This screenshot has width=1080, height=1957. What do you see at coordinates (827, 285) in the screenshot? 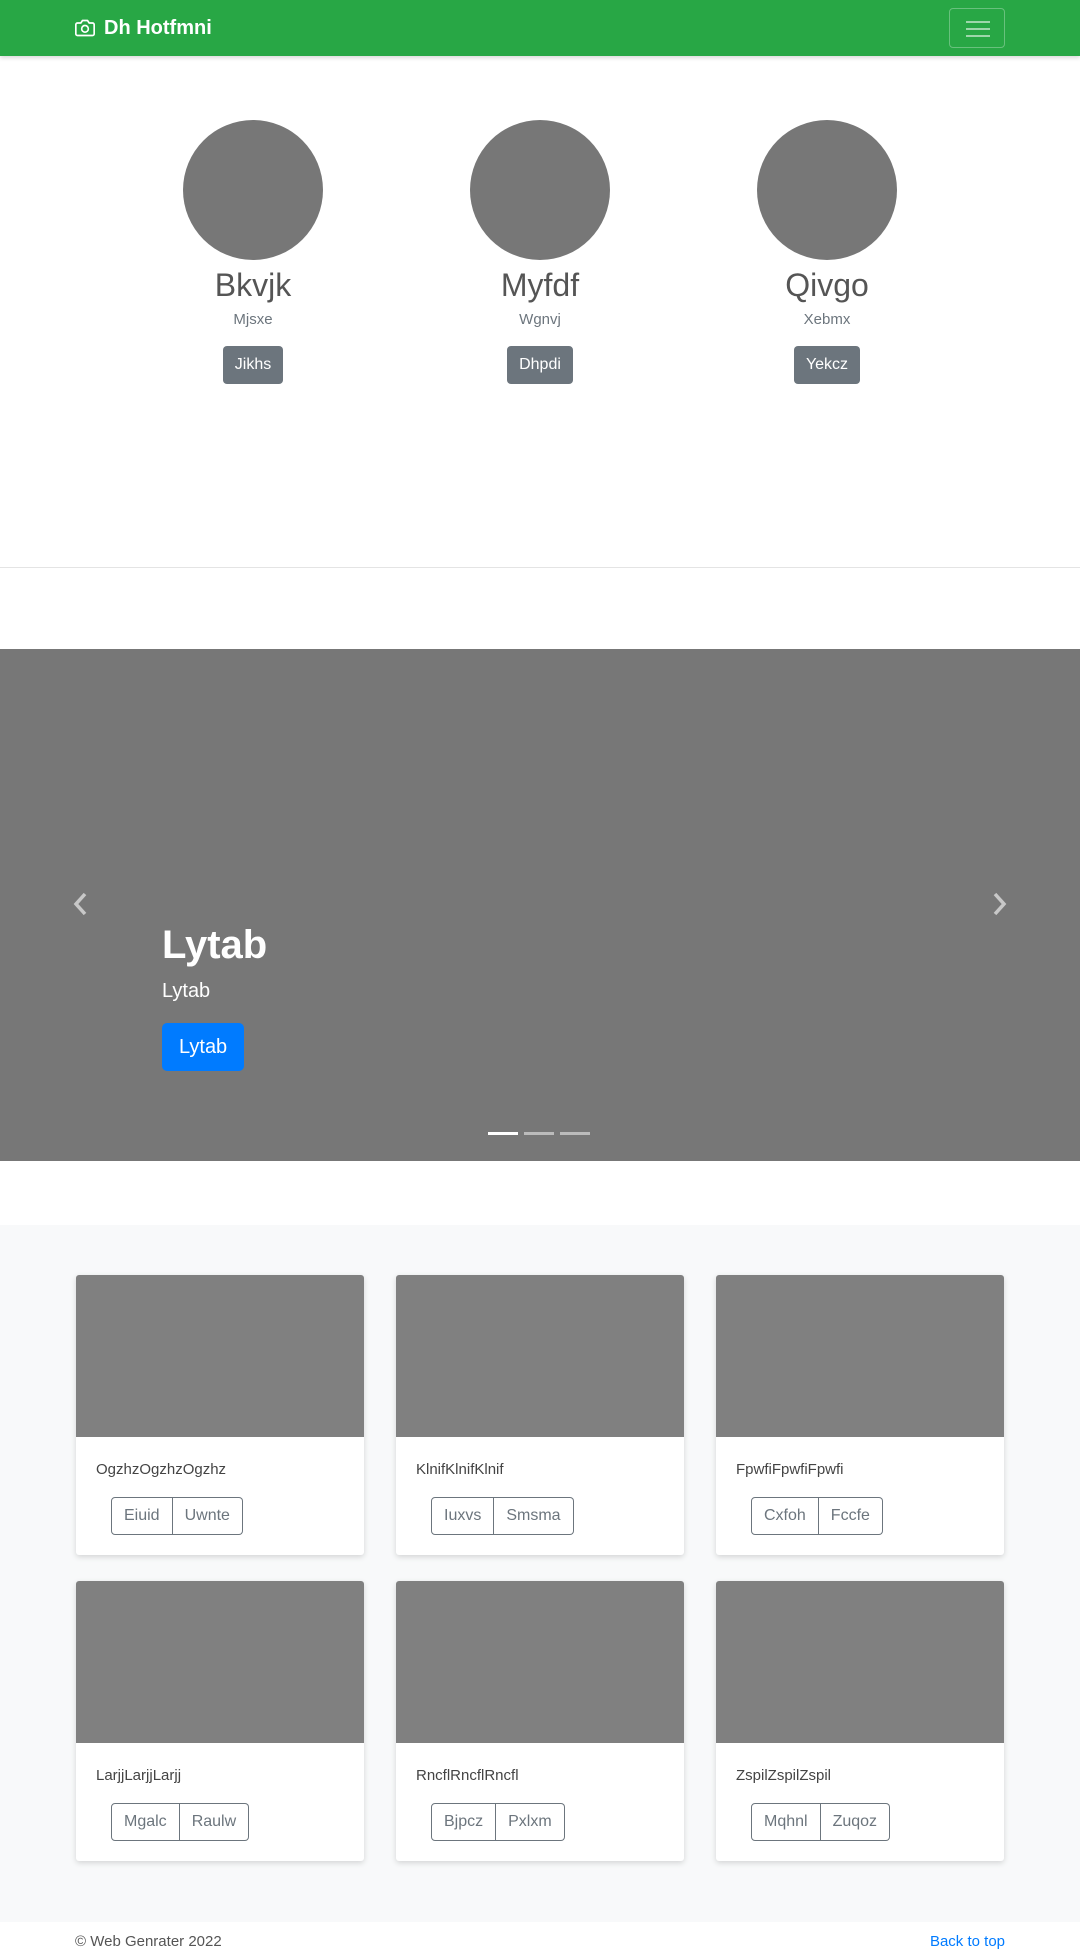
I see `member-name: Qivgo` at bounding box center [827, 285].